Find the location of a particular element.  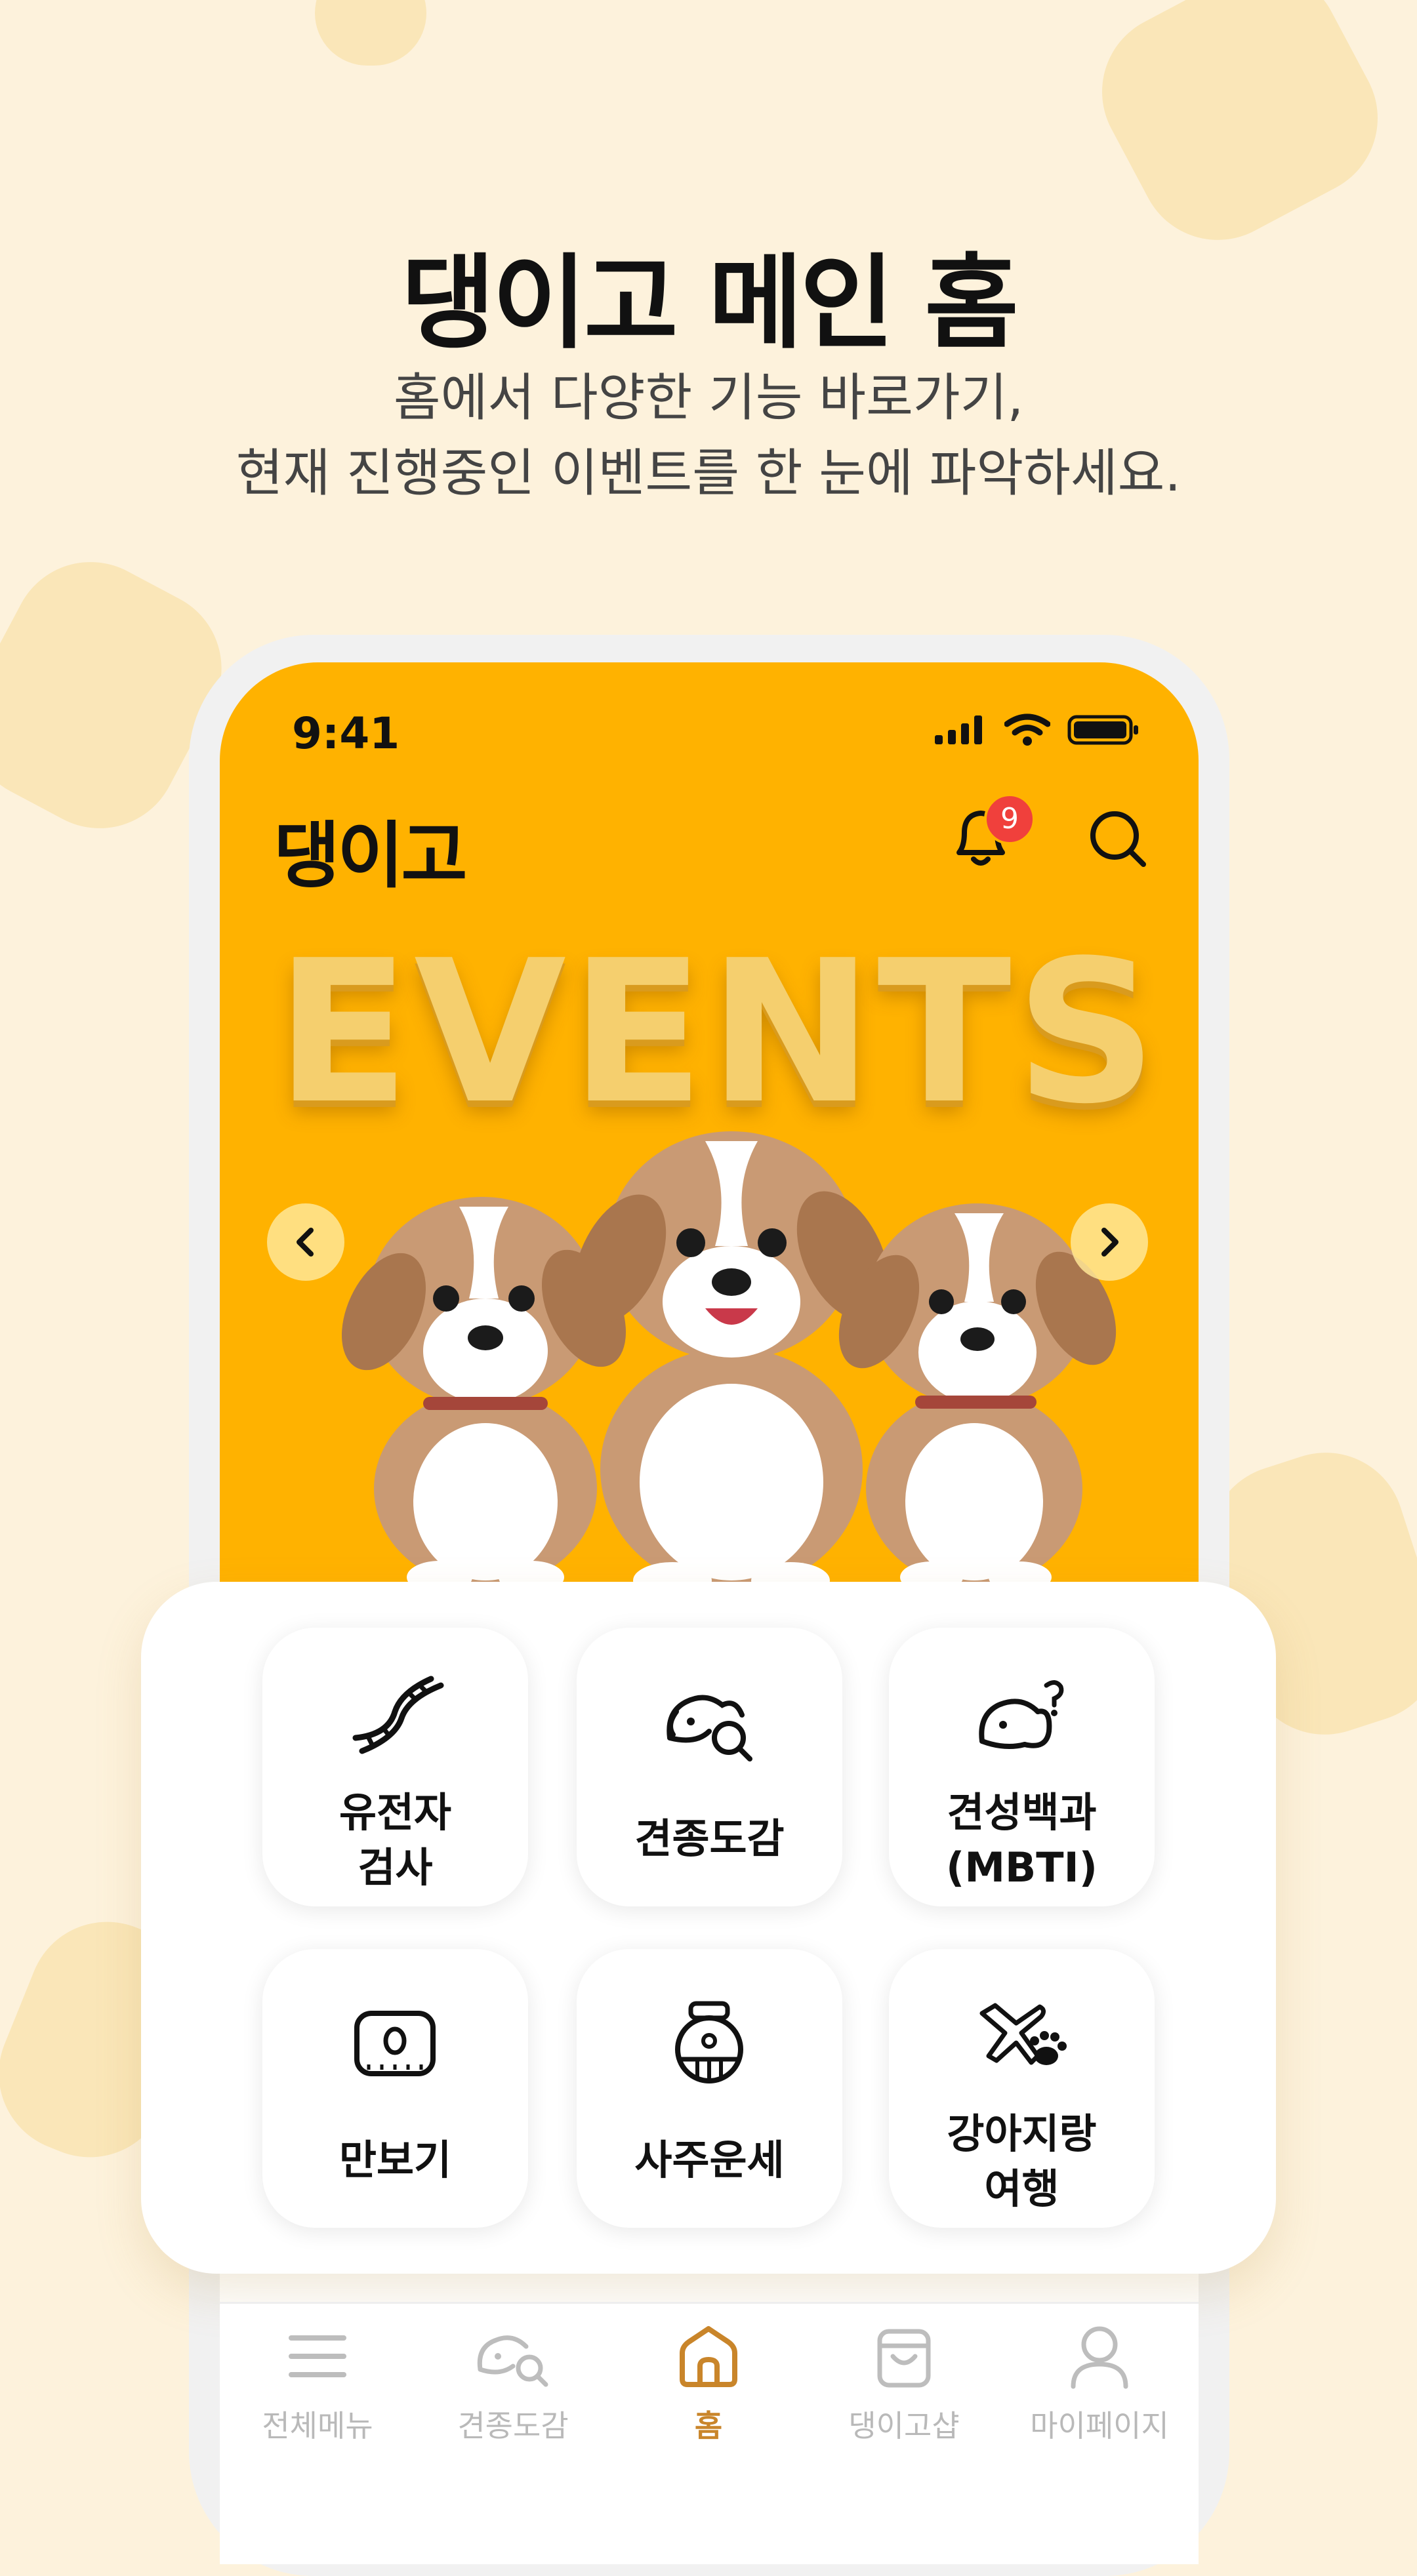

banner-prev-button is located at coordinates (306, 1242).